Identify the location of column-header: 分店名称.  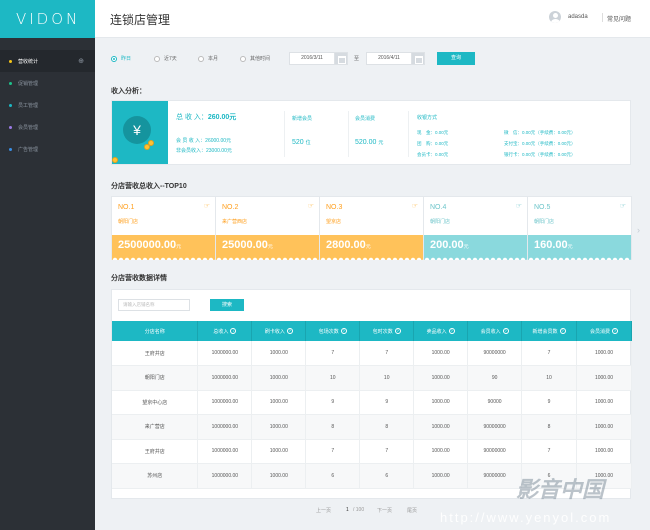
(155, 331).